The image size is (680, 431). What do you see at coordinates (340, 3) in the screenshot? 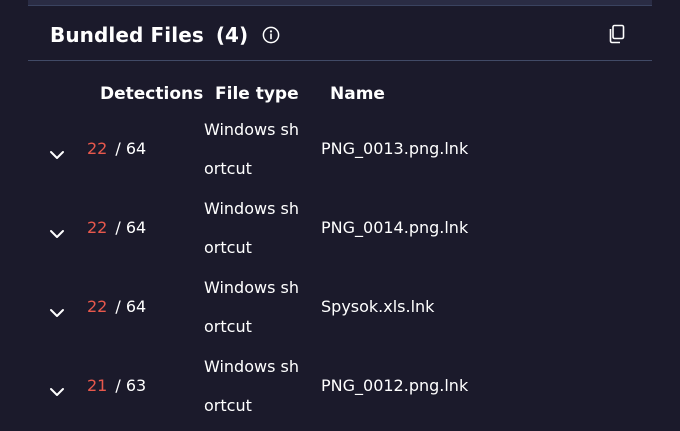
I see `panel-top-edge` at bounding box center [340, 3].